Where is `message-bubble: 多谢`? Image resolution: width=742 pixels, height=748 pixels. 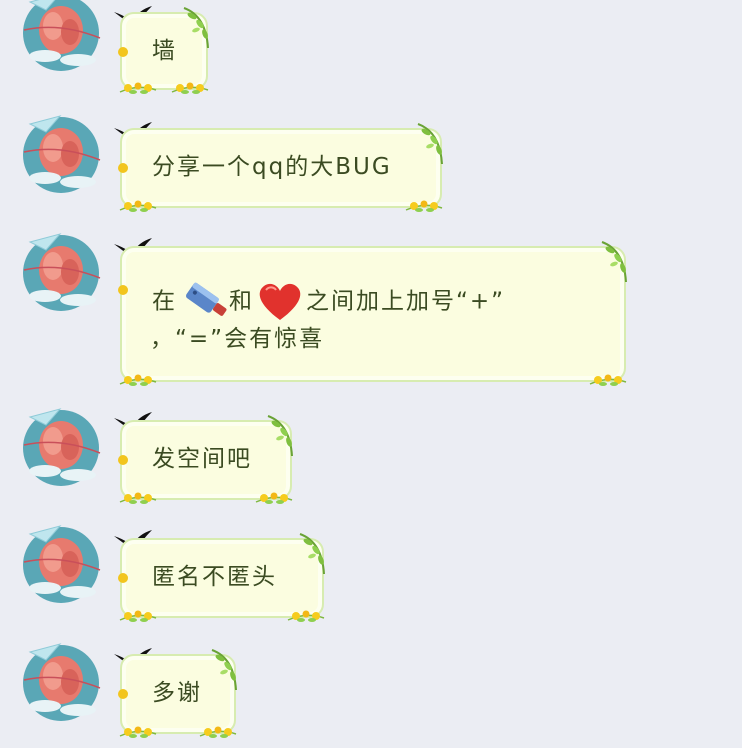
message-bubble: 多谢 is located at coordinates (177, 694).